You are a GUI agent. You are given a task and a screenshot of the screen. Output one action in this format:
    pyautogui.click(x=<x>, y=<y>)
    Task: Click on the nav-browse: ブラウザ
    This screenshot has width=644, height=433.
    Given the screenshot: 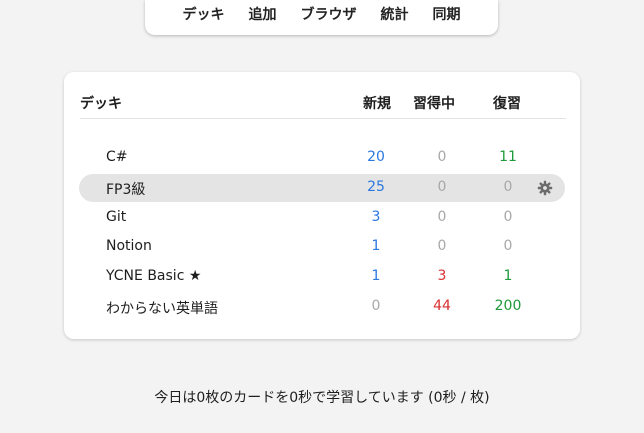 What is the action you would take?
    pyautogui.click(x=329, y=16)
    